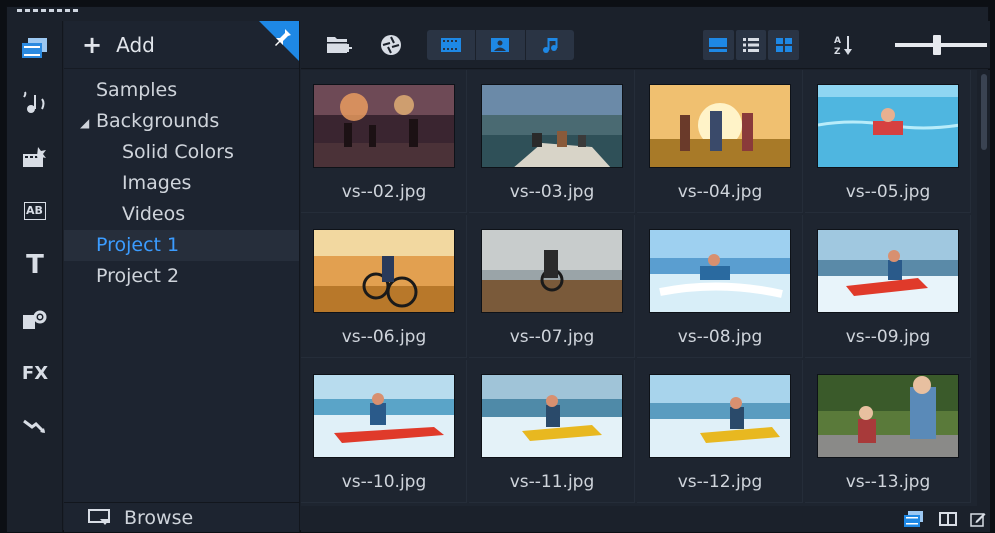 The image size is (995, 533). What do you see at coordinates (181, 245) in the screenshot?
I see `tree-item-project-1: Project 1` at bounding box center [181, 245].